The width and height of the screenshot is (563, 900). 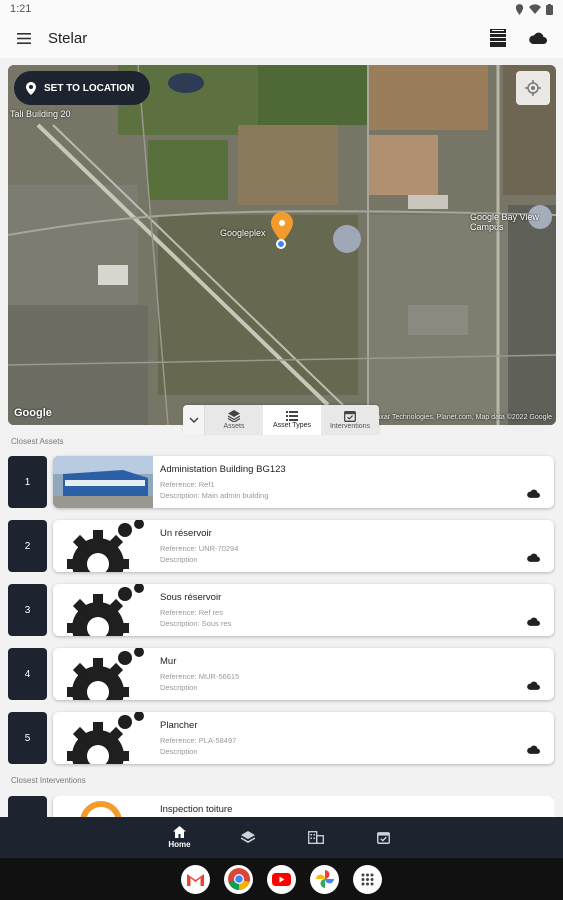 I want to click on status-icons, so click(x=534, y=9).